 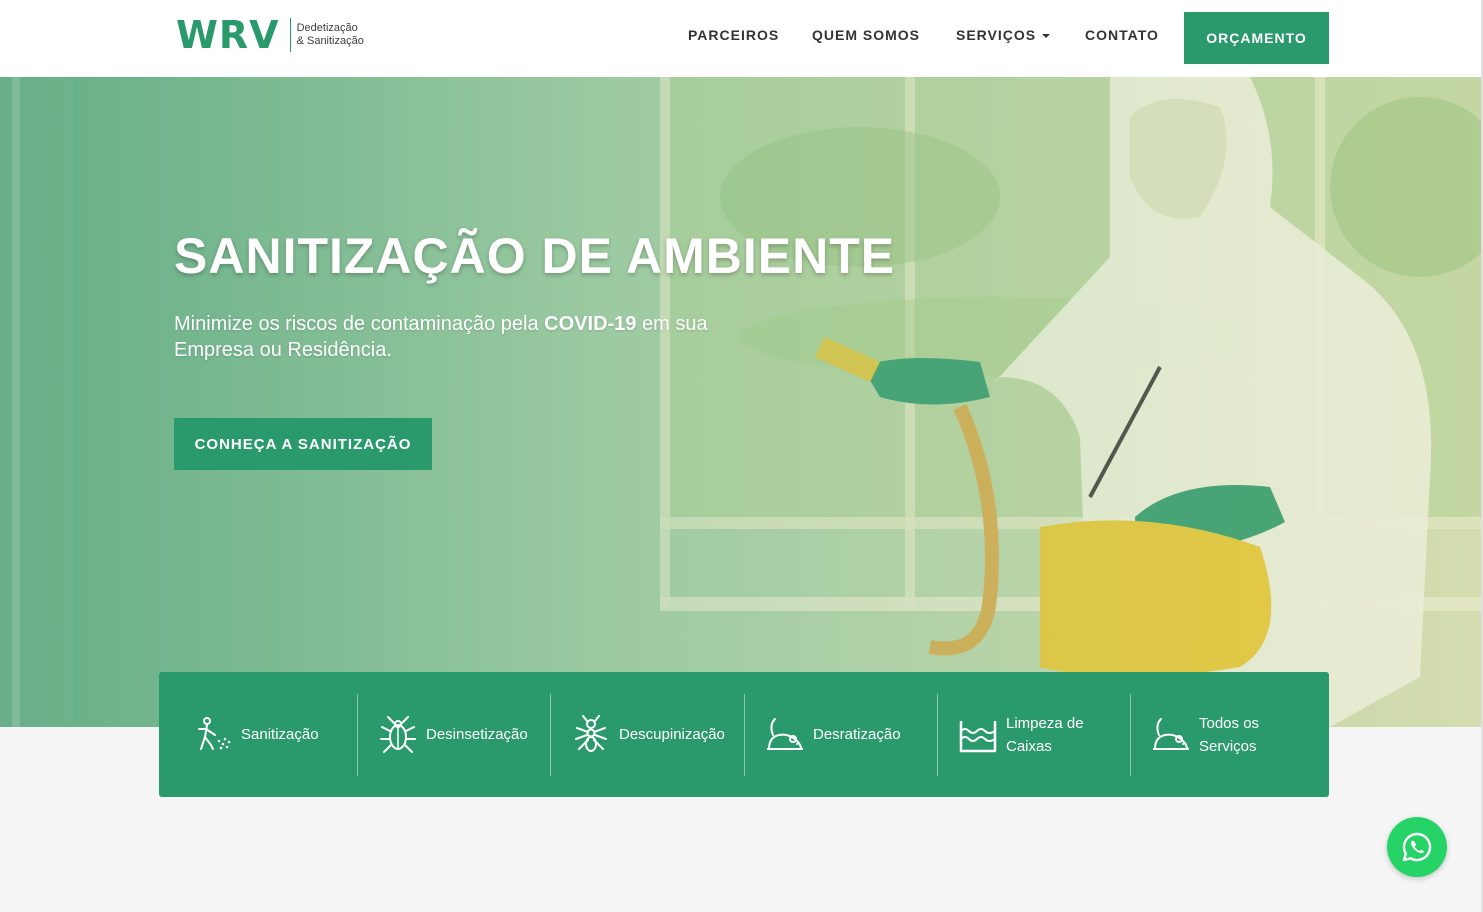 What do you see at coordinates (591, 733) in the screenshot?
I see `termite-icon` at bounding box center [591, 733].